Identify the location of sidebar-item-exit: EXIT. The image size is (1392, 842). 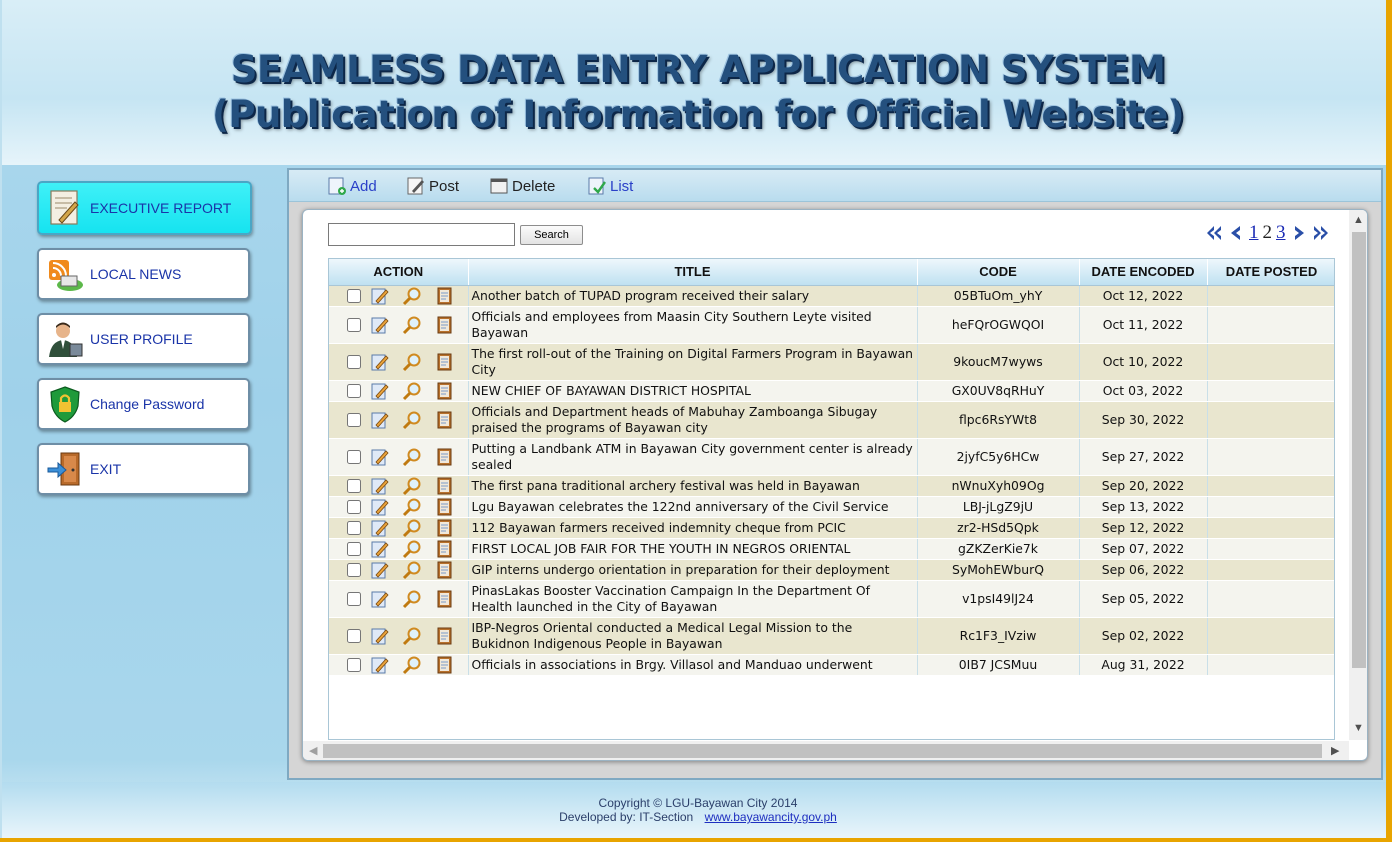
(143, 469).